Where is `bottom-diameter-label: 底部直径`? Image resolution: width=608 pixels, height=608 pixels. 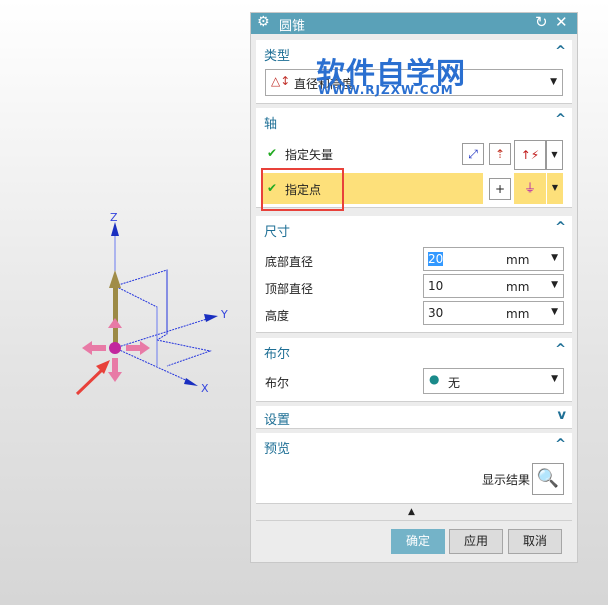 bottom-diameter-label: 底部直径 is located at coordinates (289, 262).